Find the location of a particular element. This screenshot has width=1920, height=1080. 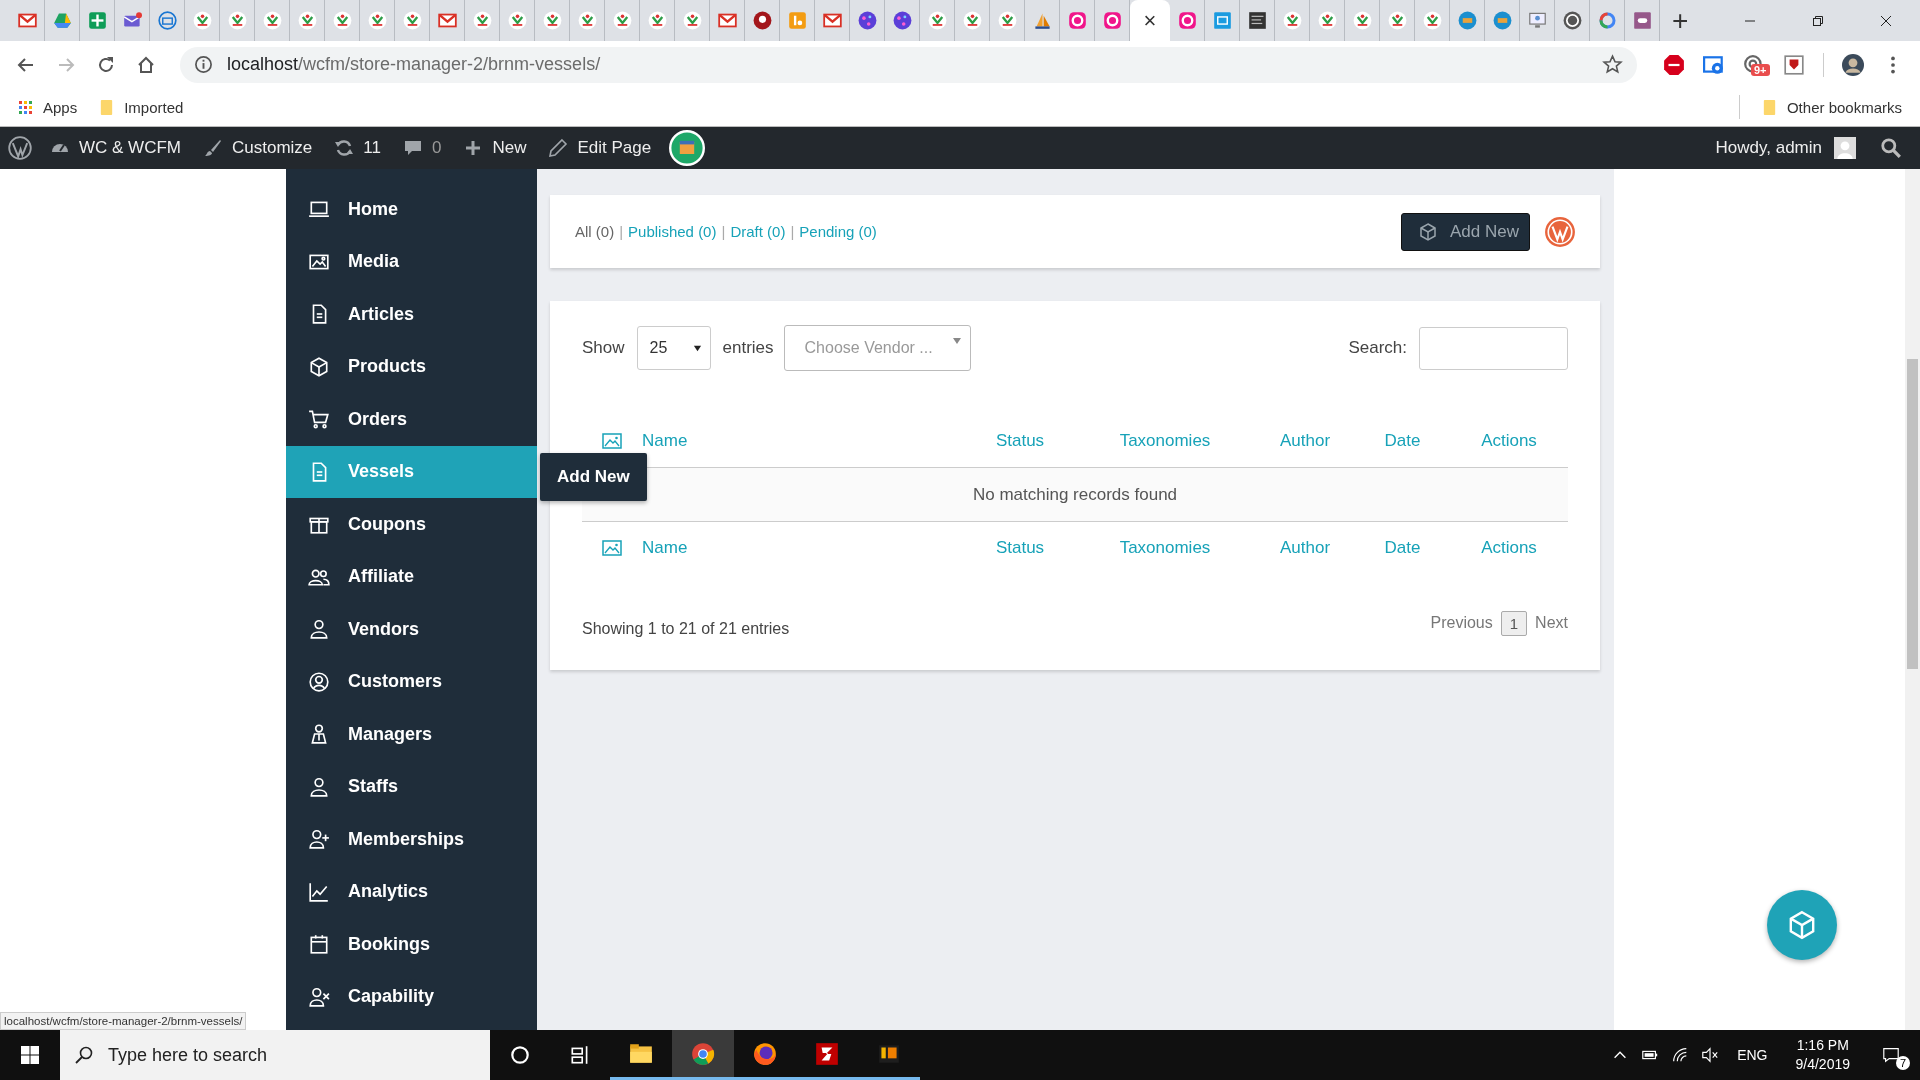

admin-bar-item: 0 is located at coordinates (422, 148).